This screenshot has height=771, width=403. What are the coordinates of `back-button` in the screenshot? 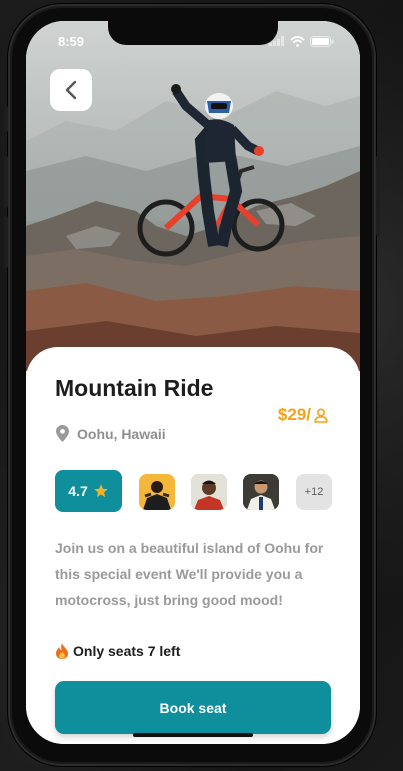 It's located at (71, 90).